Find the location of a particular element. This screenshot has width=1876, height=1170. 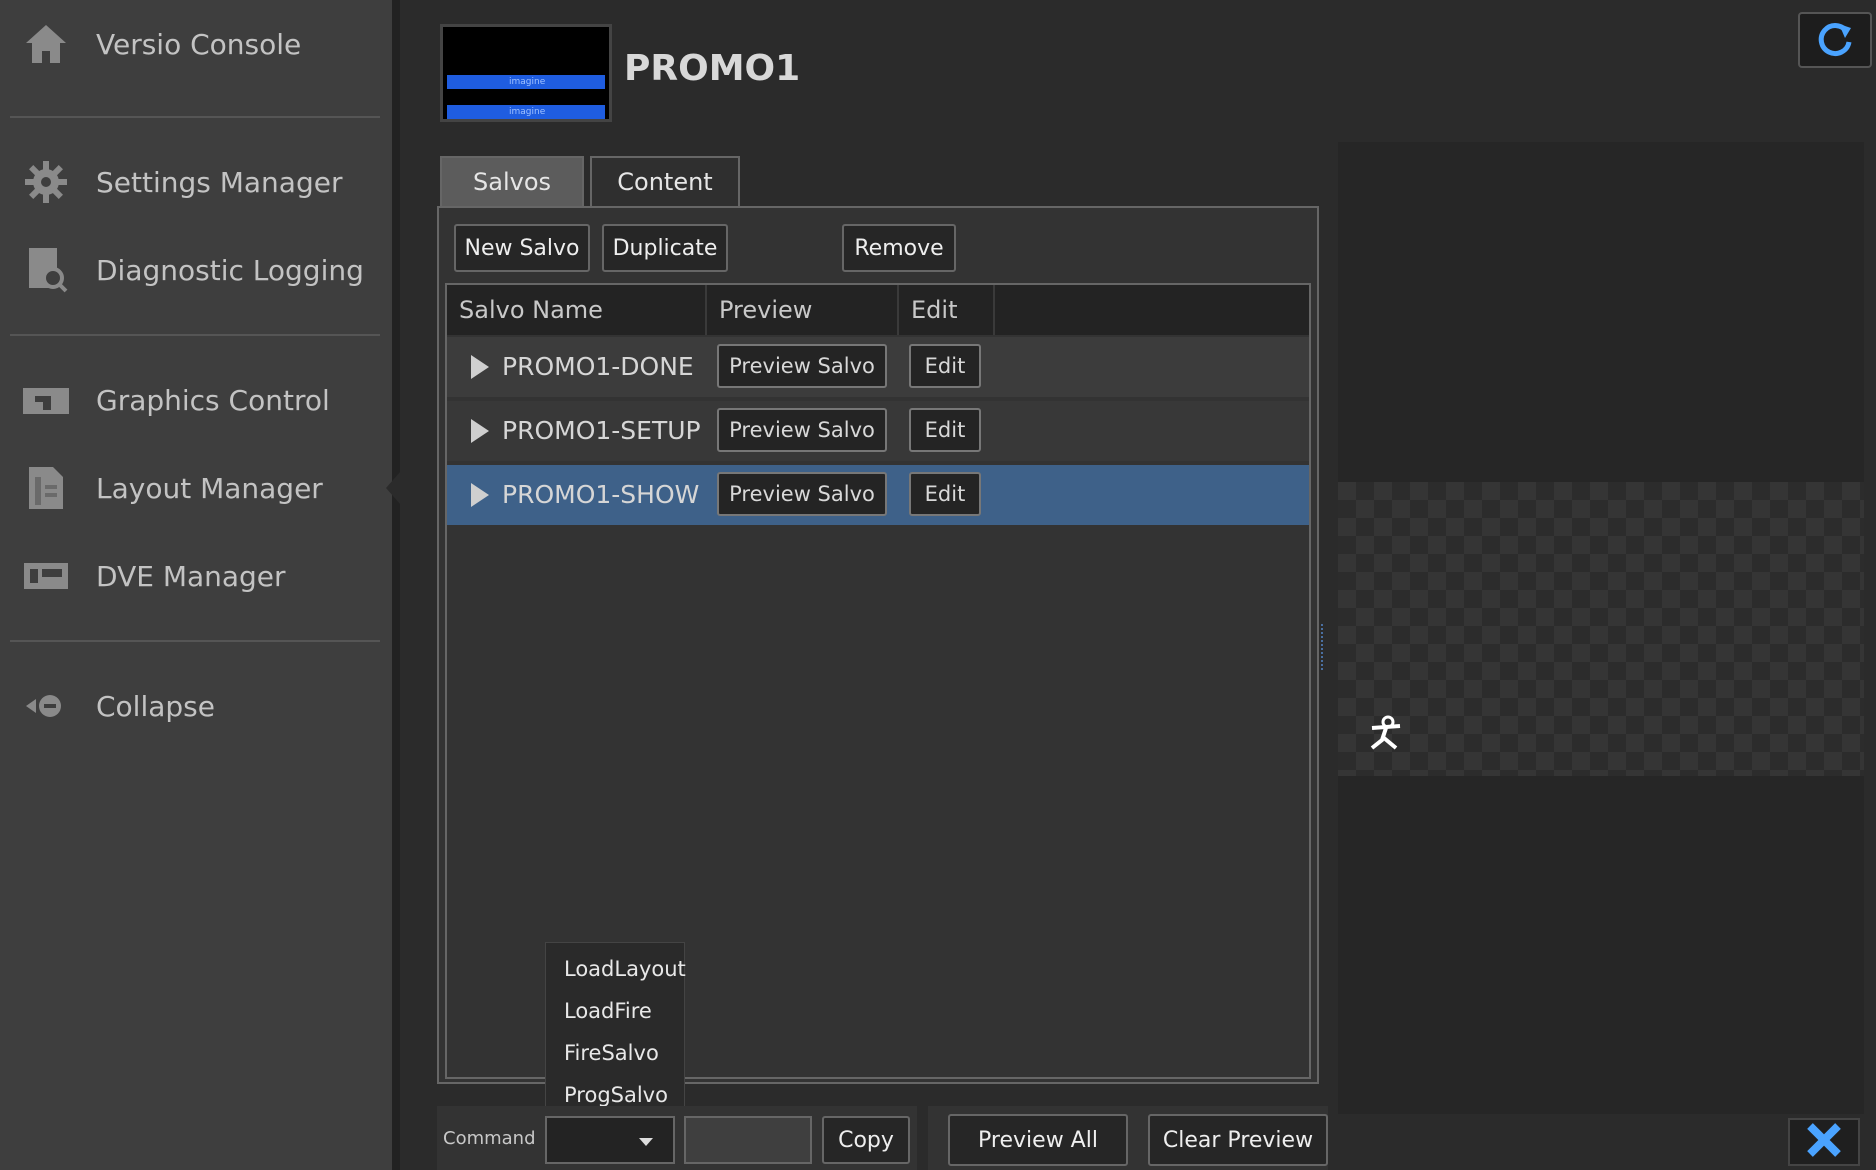

preview-all-button: Preview All is located at coordinates (1038, 1140).